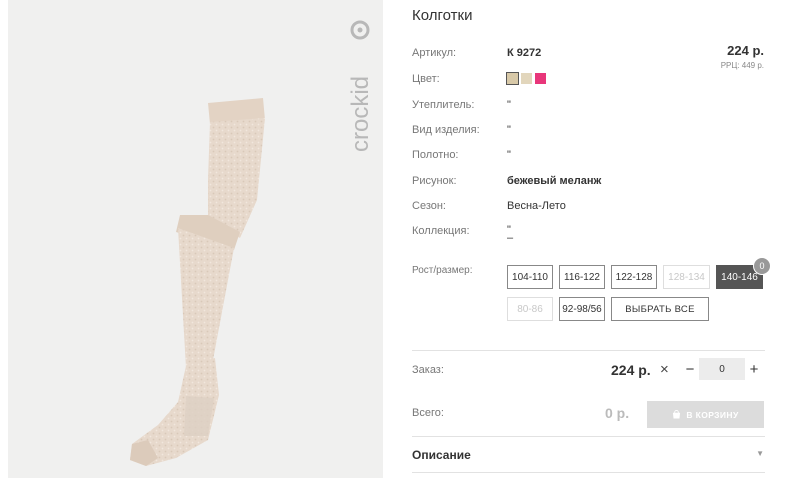 This screenshot has width=800, height=478. I want to click on season-label: Сезон:, so click(429, 206).